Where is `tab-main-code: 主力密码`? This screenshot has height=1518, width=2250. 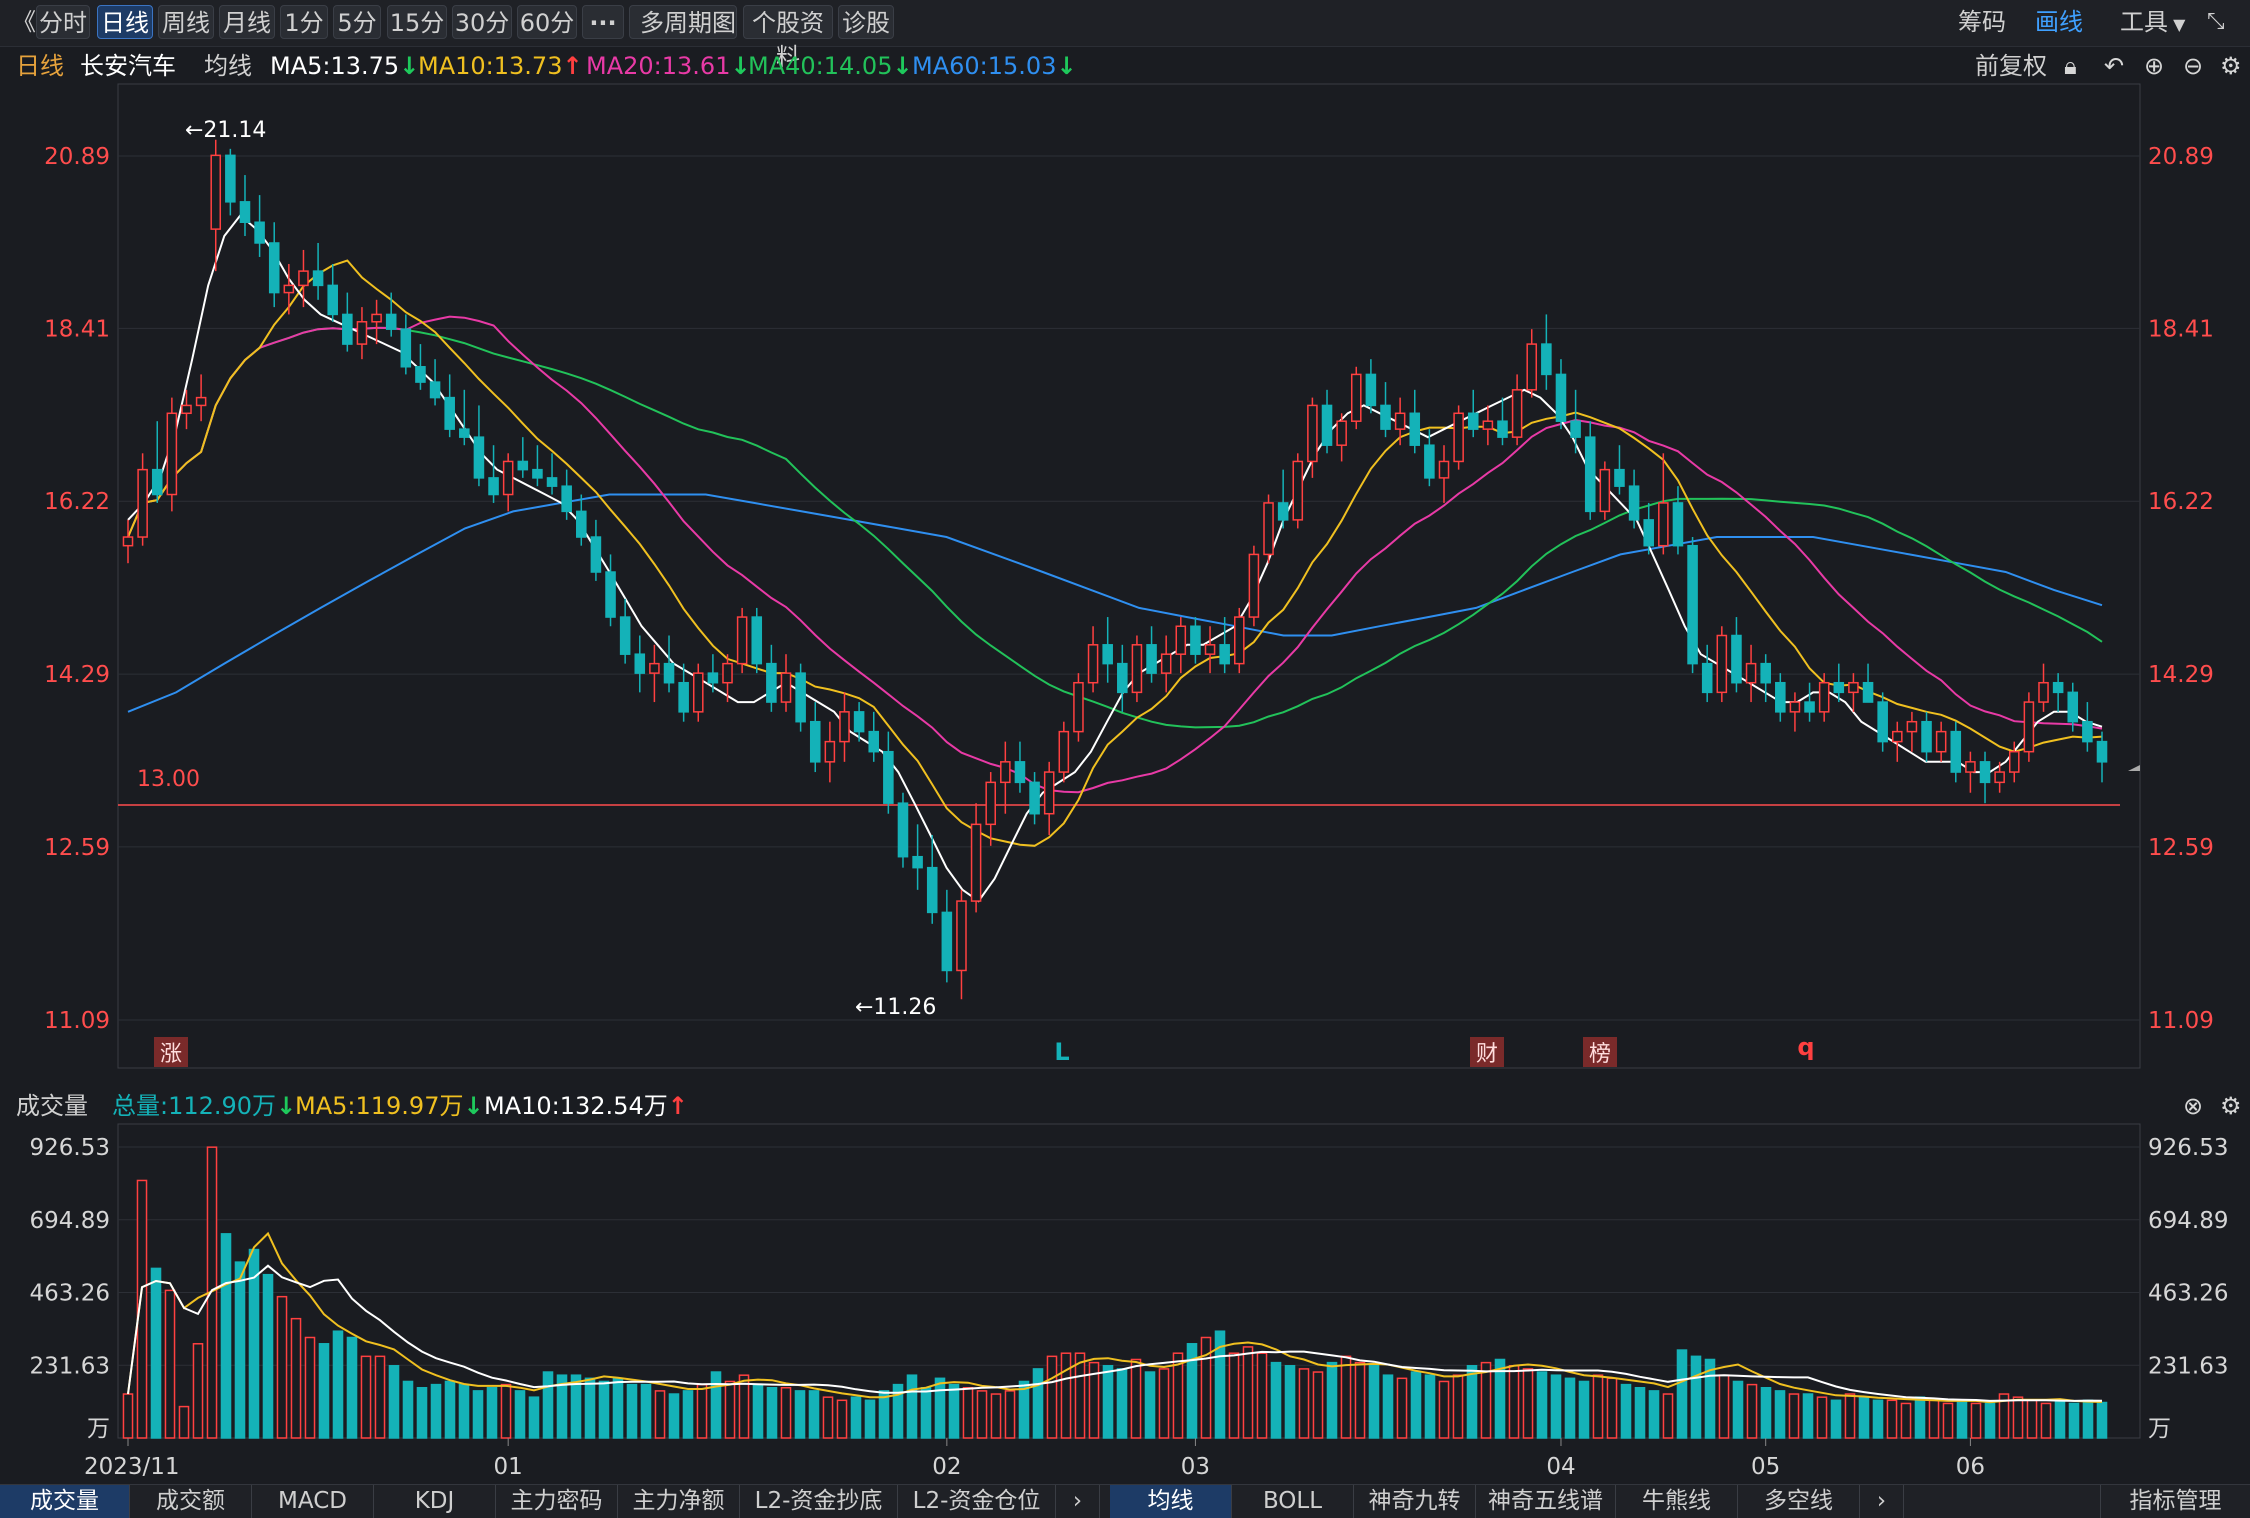 tab-main-code: 主力密码 is located at coordinates (557, 1501).